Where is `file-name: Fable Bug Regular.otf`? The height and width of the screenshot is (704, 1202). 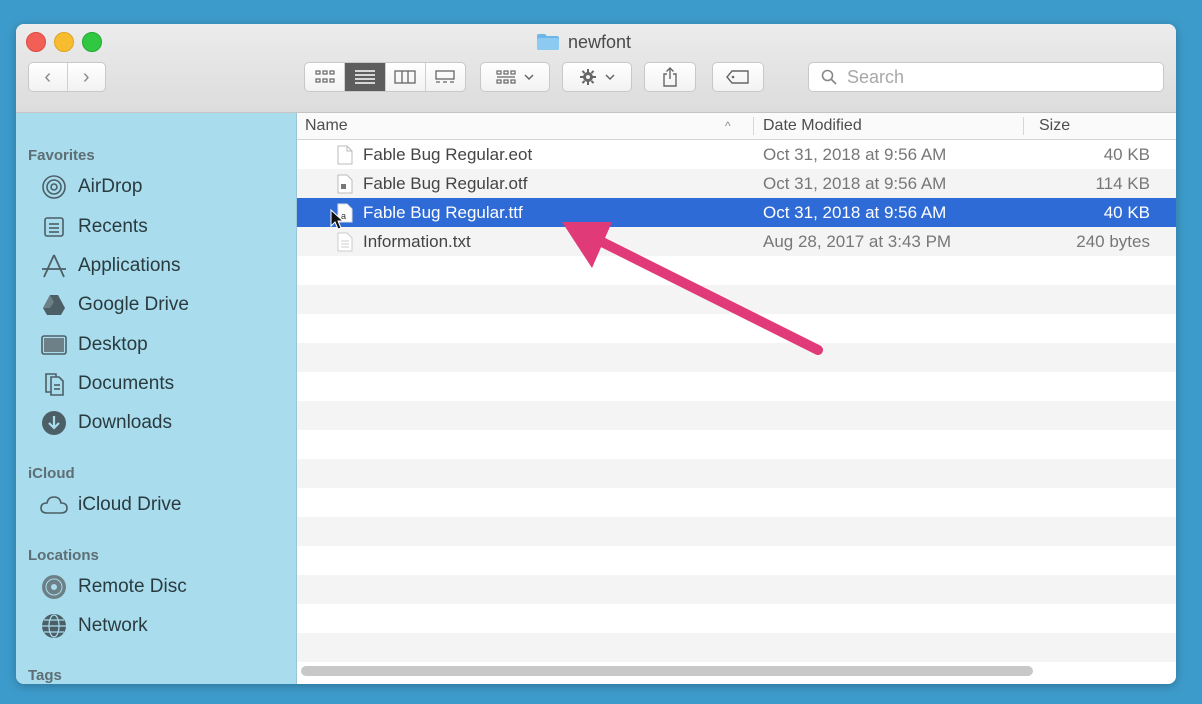
file-name: Fable Bug Regular.otf is located at coordinates (445, 183).